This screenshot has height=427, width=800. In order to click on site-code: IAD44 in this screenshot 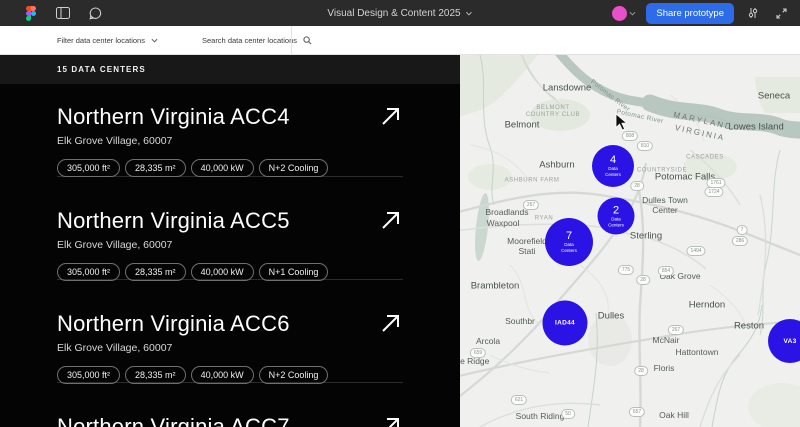, I will do `click(565, 323)`.